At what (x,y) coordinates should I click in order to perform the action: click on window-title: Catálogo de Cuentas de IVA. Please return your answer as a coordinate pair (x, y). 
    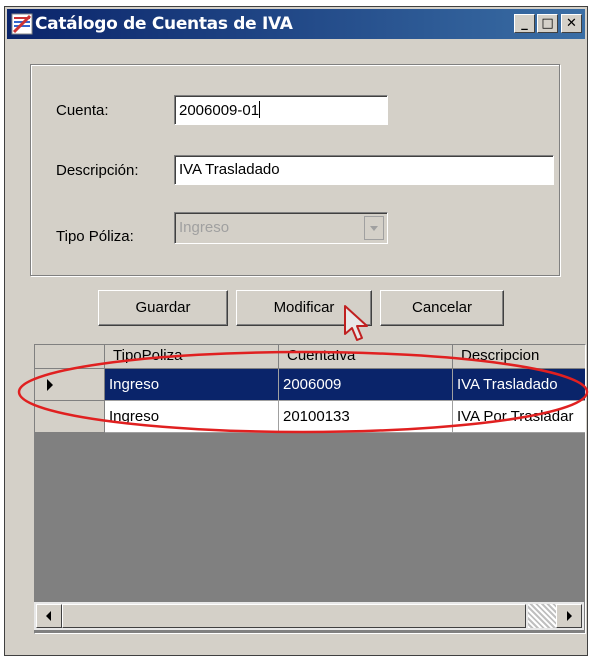
    Looking at the image, I should click on (164, 24).